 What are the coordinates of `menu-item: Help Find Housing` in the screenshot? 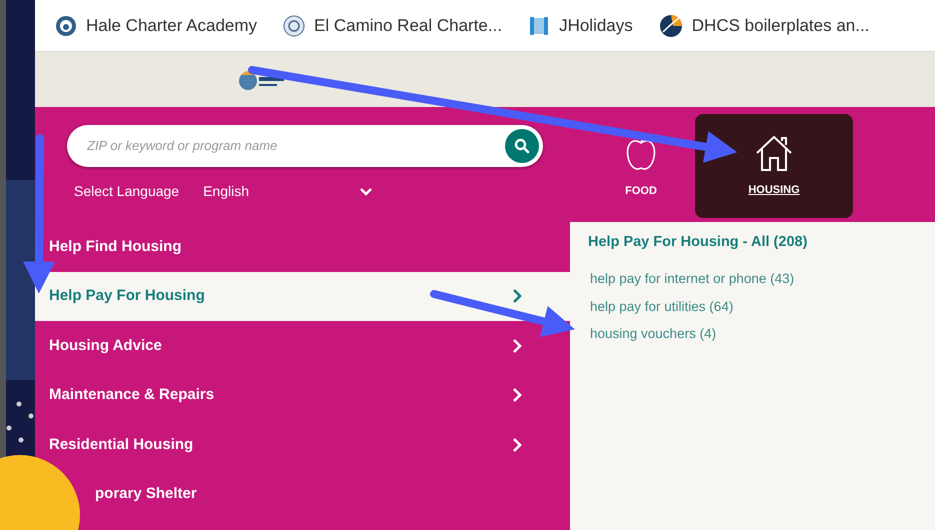 It's located at (302, 247).